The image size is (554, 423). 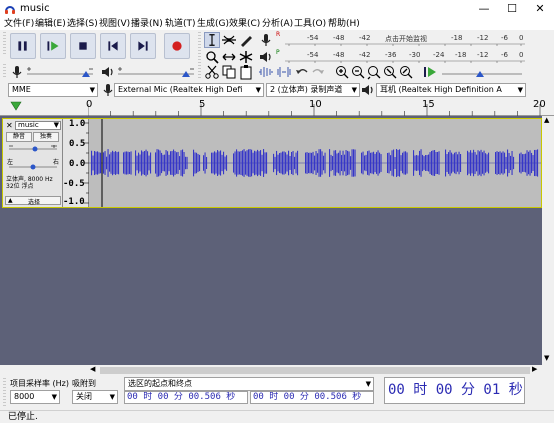 I want to click on timeline-ruler: 0 5 10 15 20, so click(x=277, y=107).